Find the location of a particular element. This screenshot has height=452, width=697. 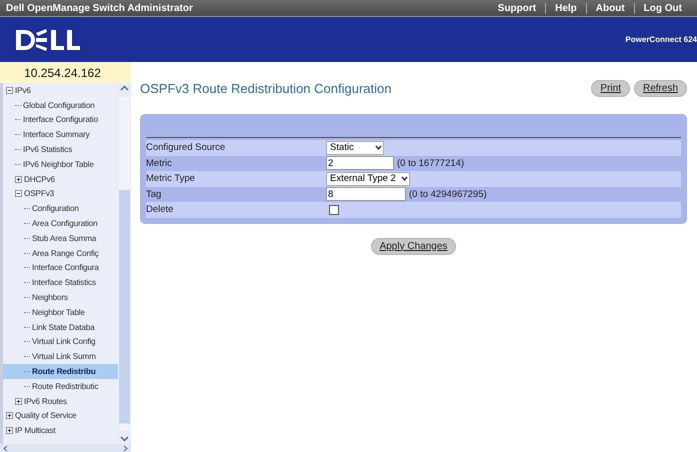

apply-button: Apply Changes is located at coordinates (413, 246).